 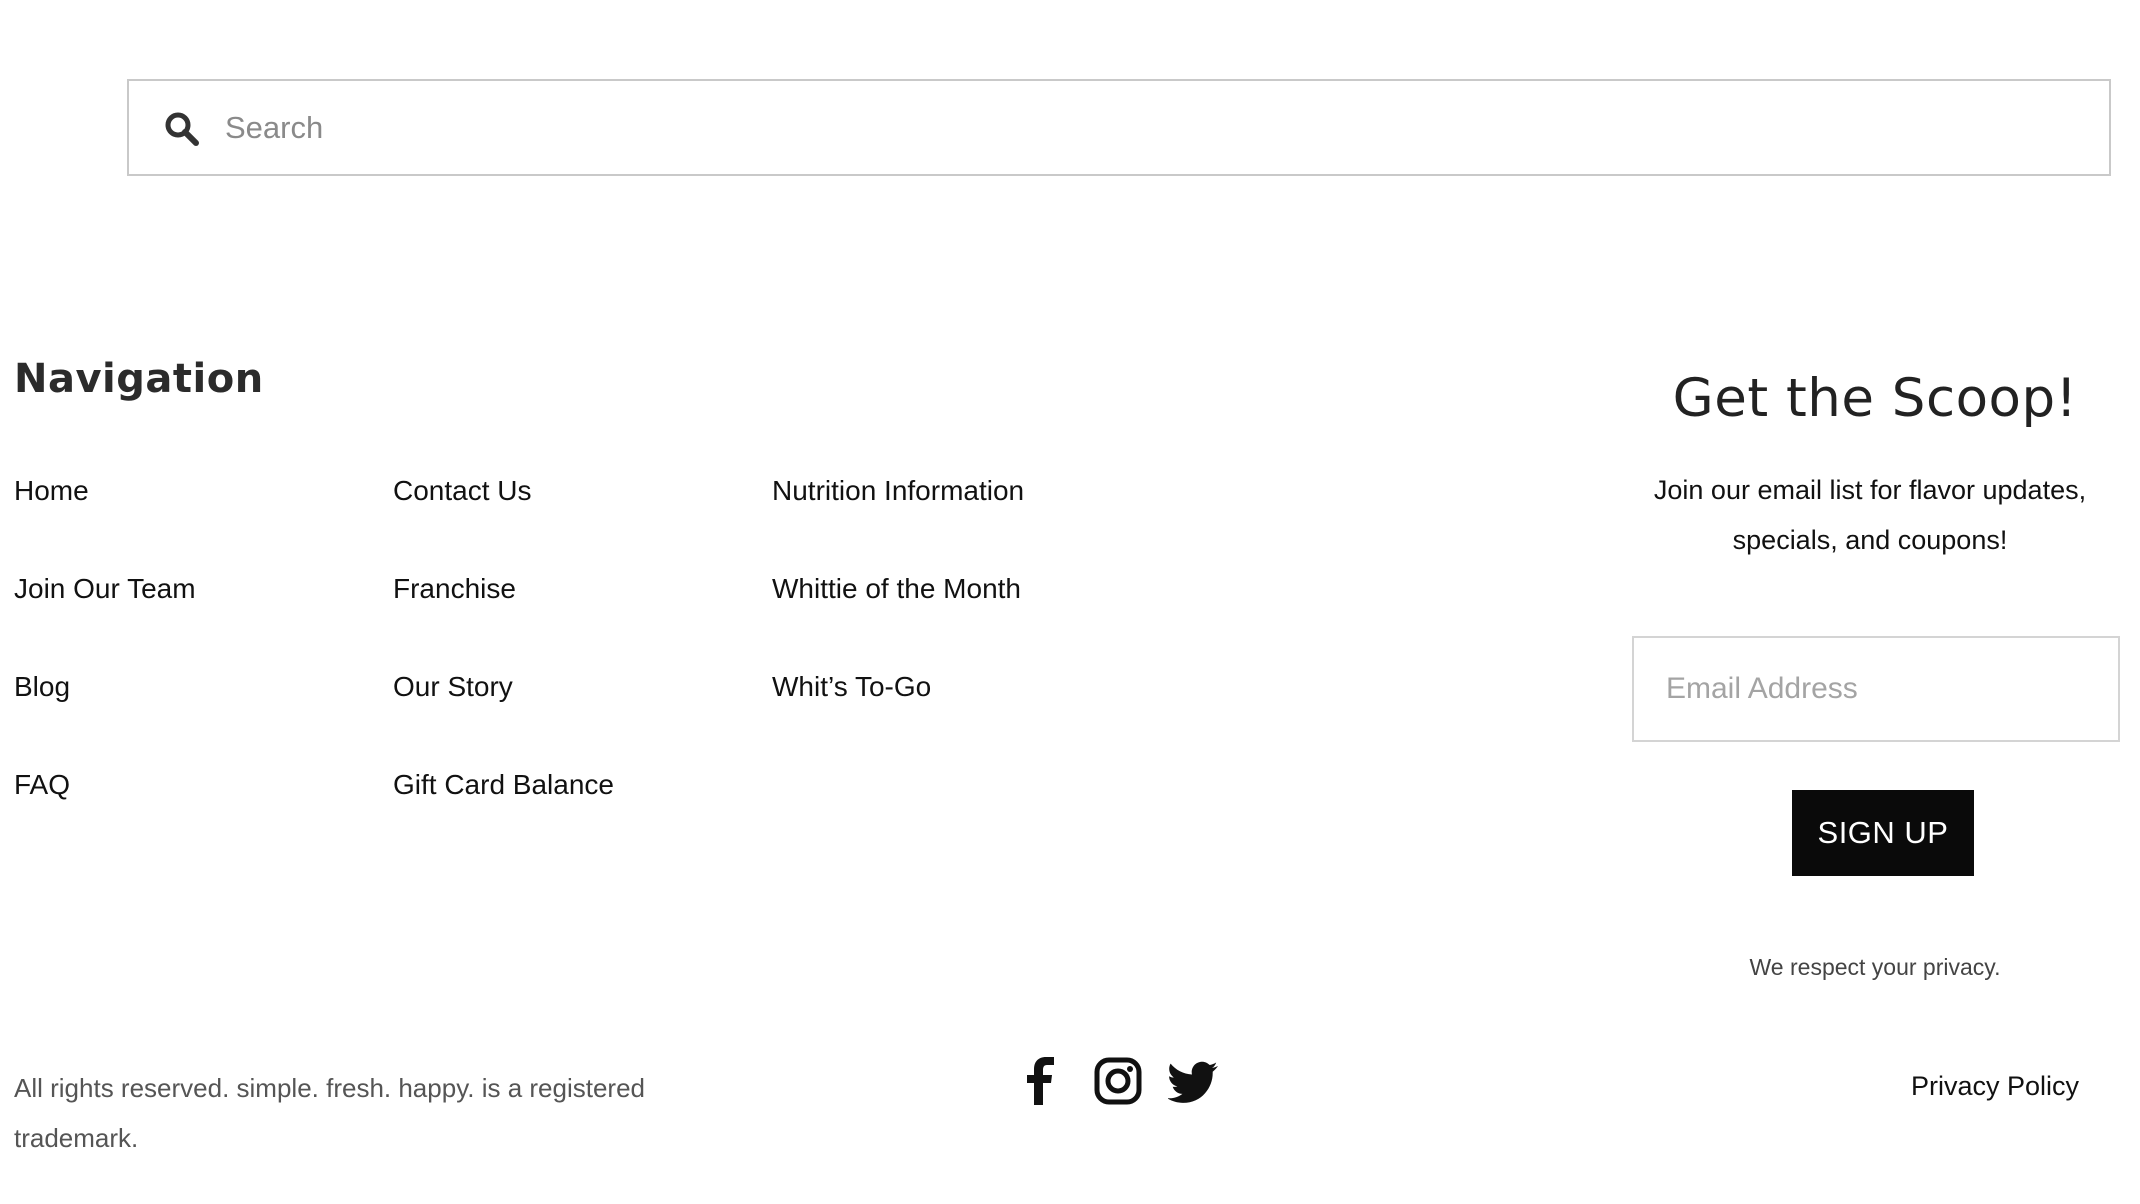 I want to click on nav-link-nutrition-information: Nutrition Information, so click(x=898, y=491).